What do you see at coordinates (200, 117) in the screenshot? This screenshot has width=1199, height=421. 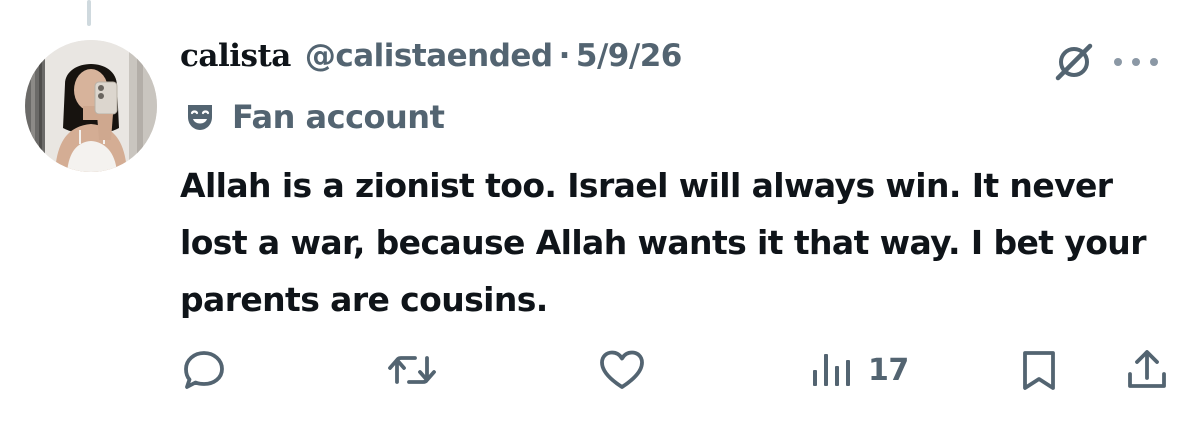 I see `theater-mask-icon` at bounding box center [200, 117].